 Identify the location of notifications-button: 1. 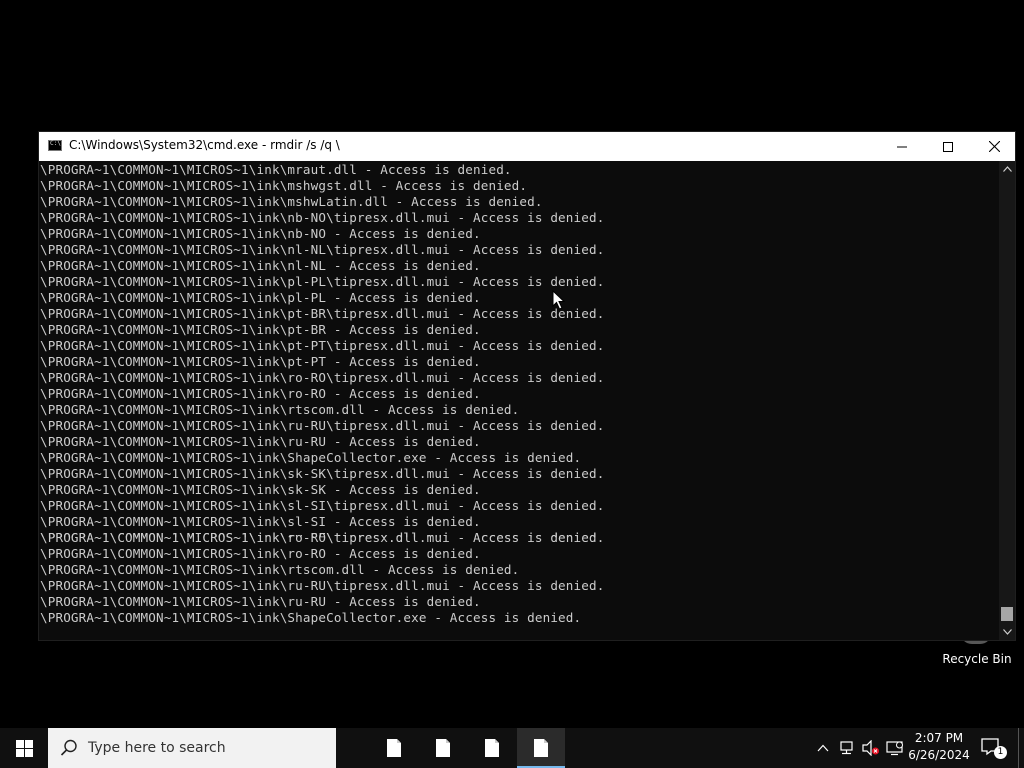
(993, 748).